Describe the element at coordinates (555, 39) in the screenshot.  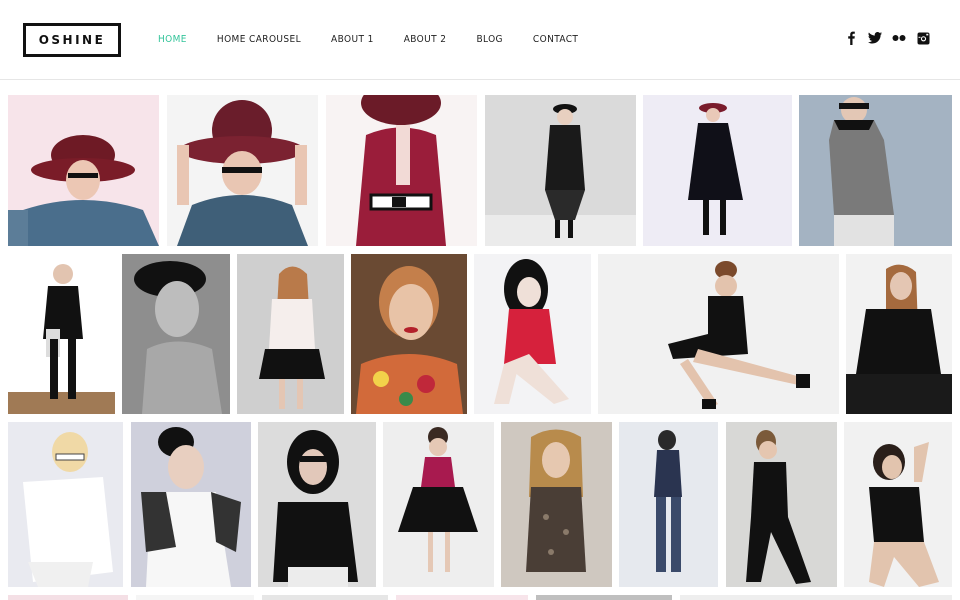
I see `nav-item-contact: CONTACT` at that location.